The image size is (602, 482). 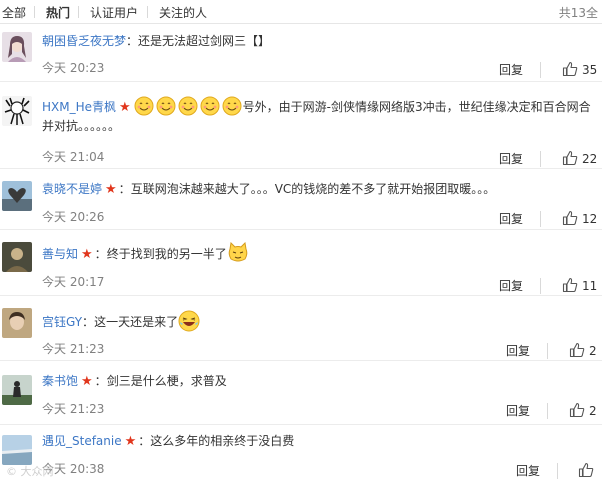 I want to click on comment-item: 秦书饱 ★ ：剑三是什么梗，求普及 今天 21:23 回复 2, so click(x=301, y=393).